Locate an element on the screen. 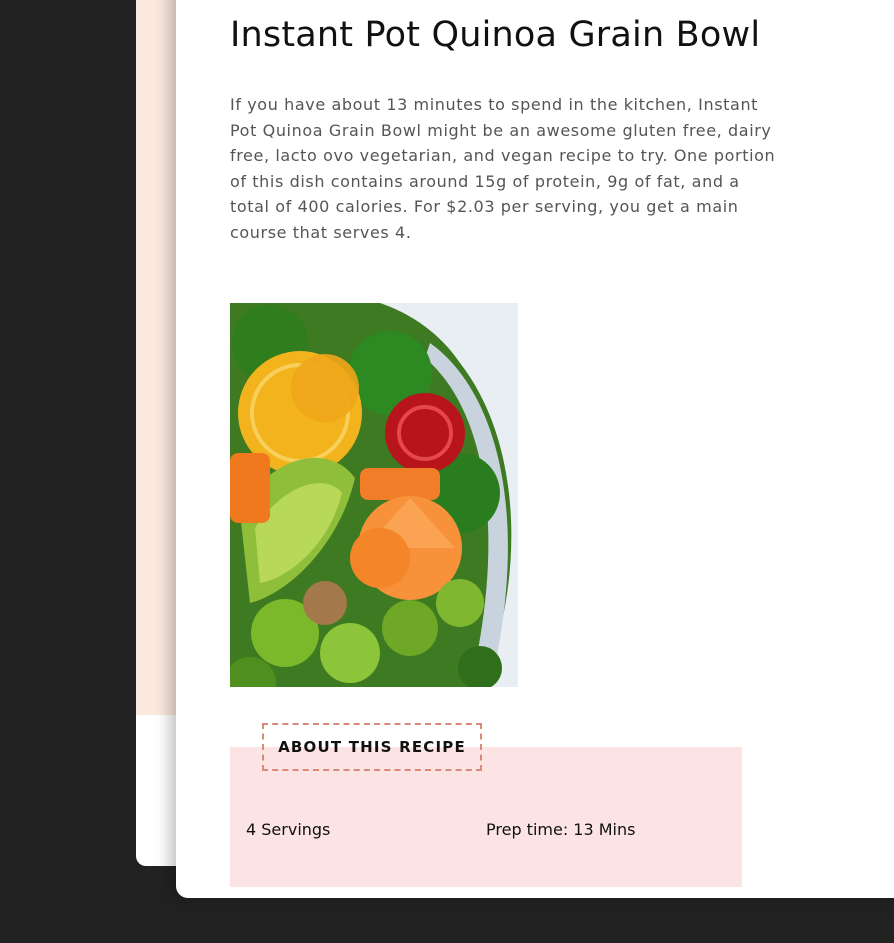 The width and height of the screenshot is (894, 943). recipe-photo-illustration is located at coordinates (374, 494).